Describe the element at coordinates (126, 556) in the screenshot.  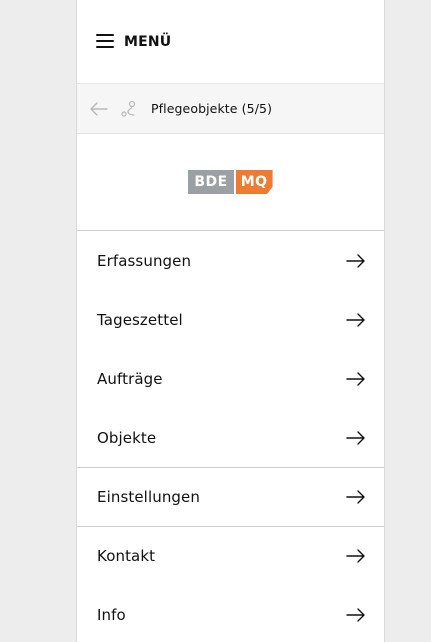
I see `nav-item-label: Kontakt` at that location.